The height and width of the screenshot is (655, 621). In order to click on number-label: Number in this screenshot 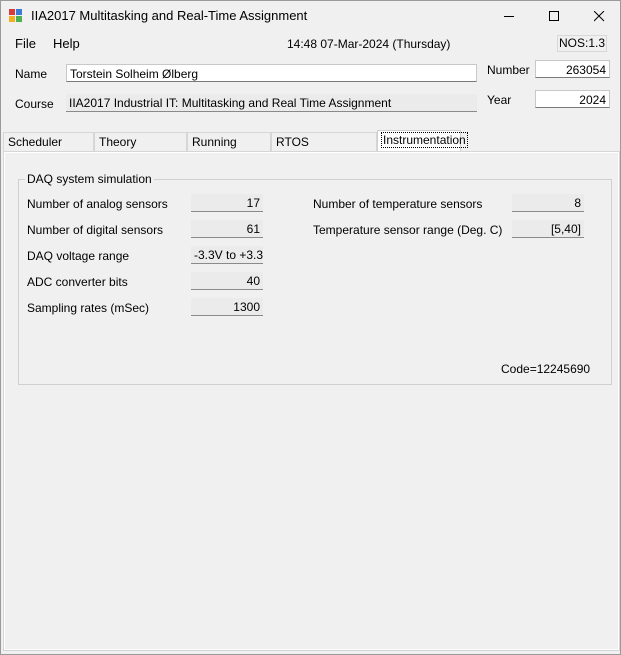, I will do `click(508, 70)`.